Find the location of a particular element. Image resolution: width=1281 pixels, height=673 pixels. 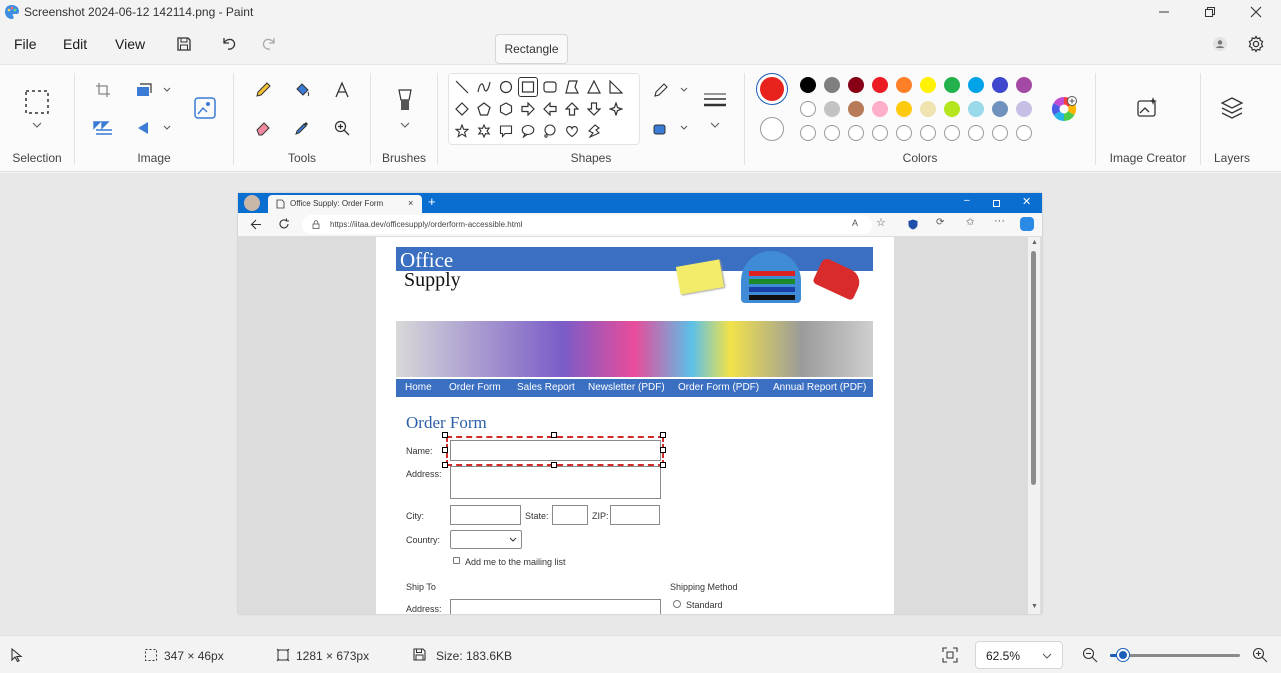

shape-lightning is located at coordinates (594, 131).